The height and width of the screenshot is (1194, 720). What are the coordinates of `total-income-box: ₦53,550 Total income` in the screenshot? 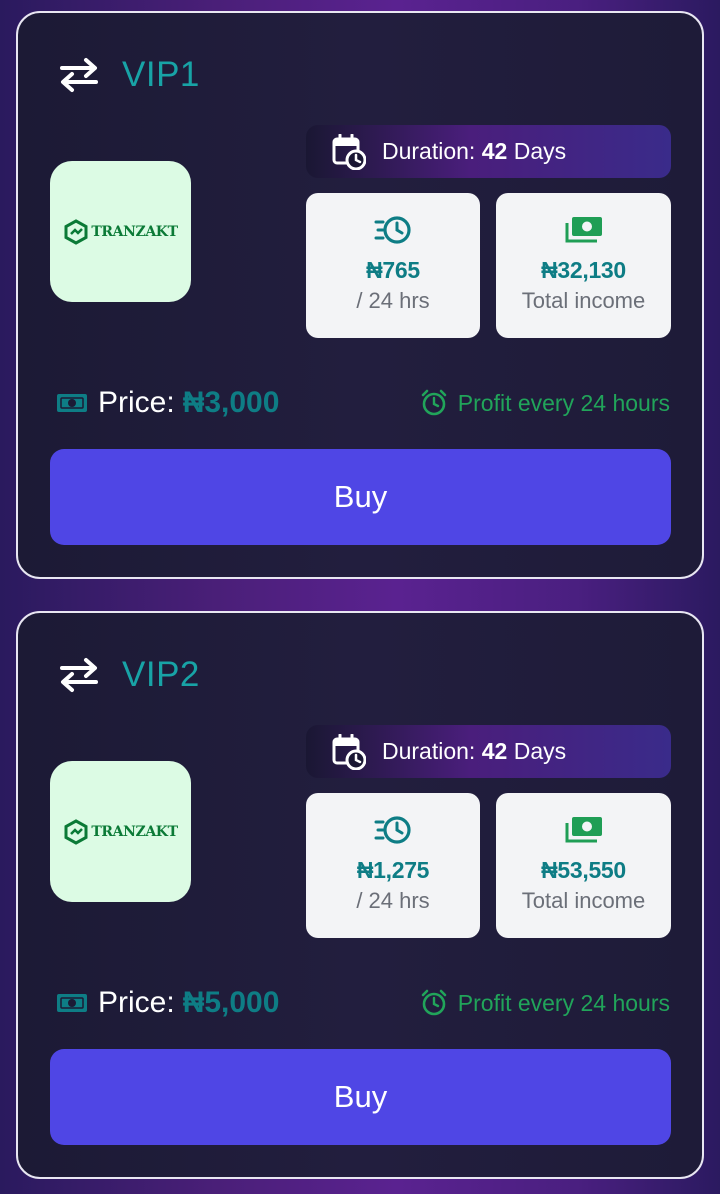 It's located at (583, 865).